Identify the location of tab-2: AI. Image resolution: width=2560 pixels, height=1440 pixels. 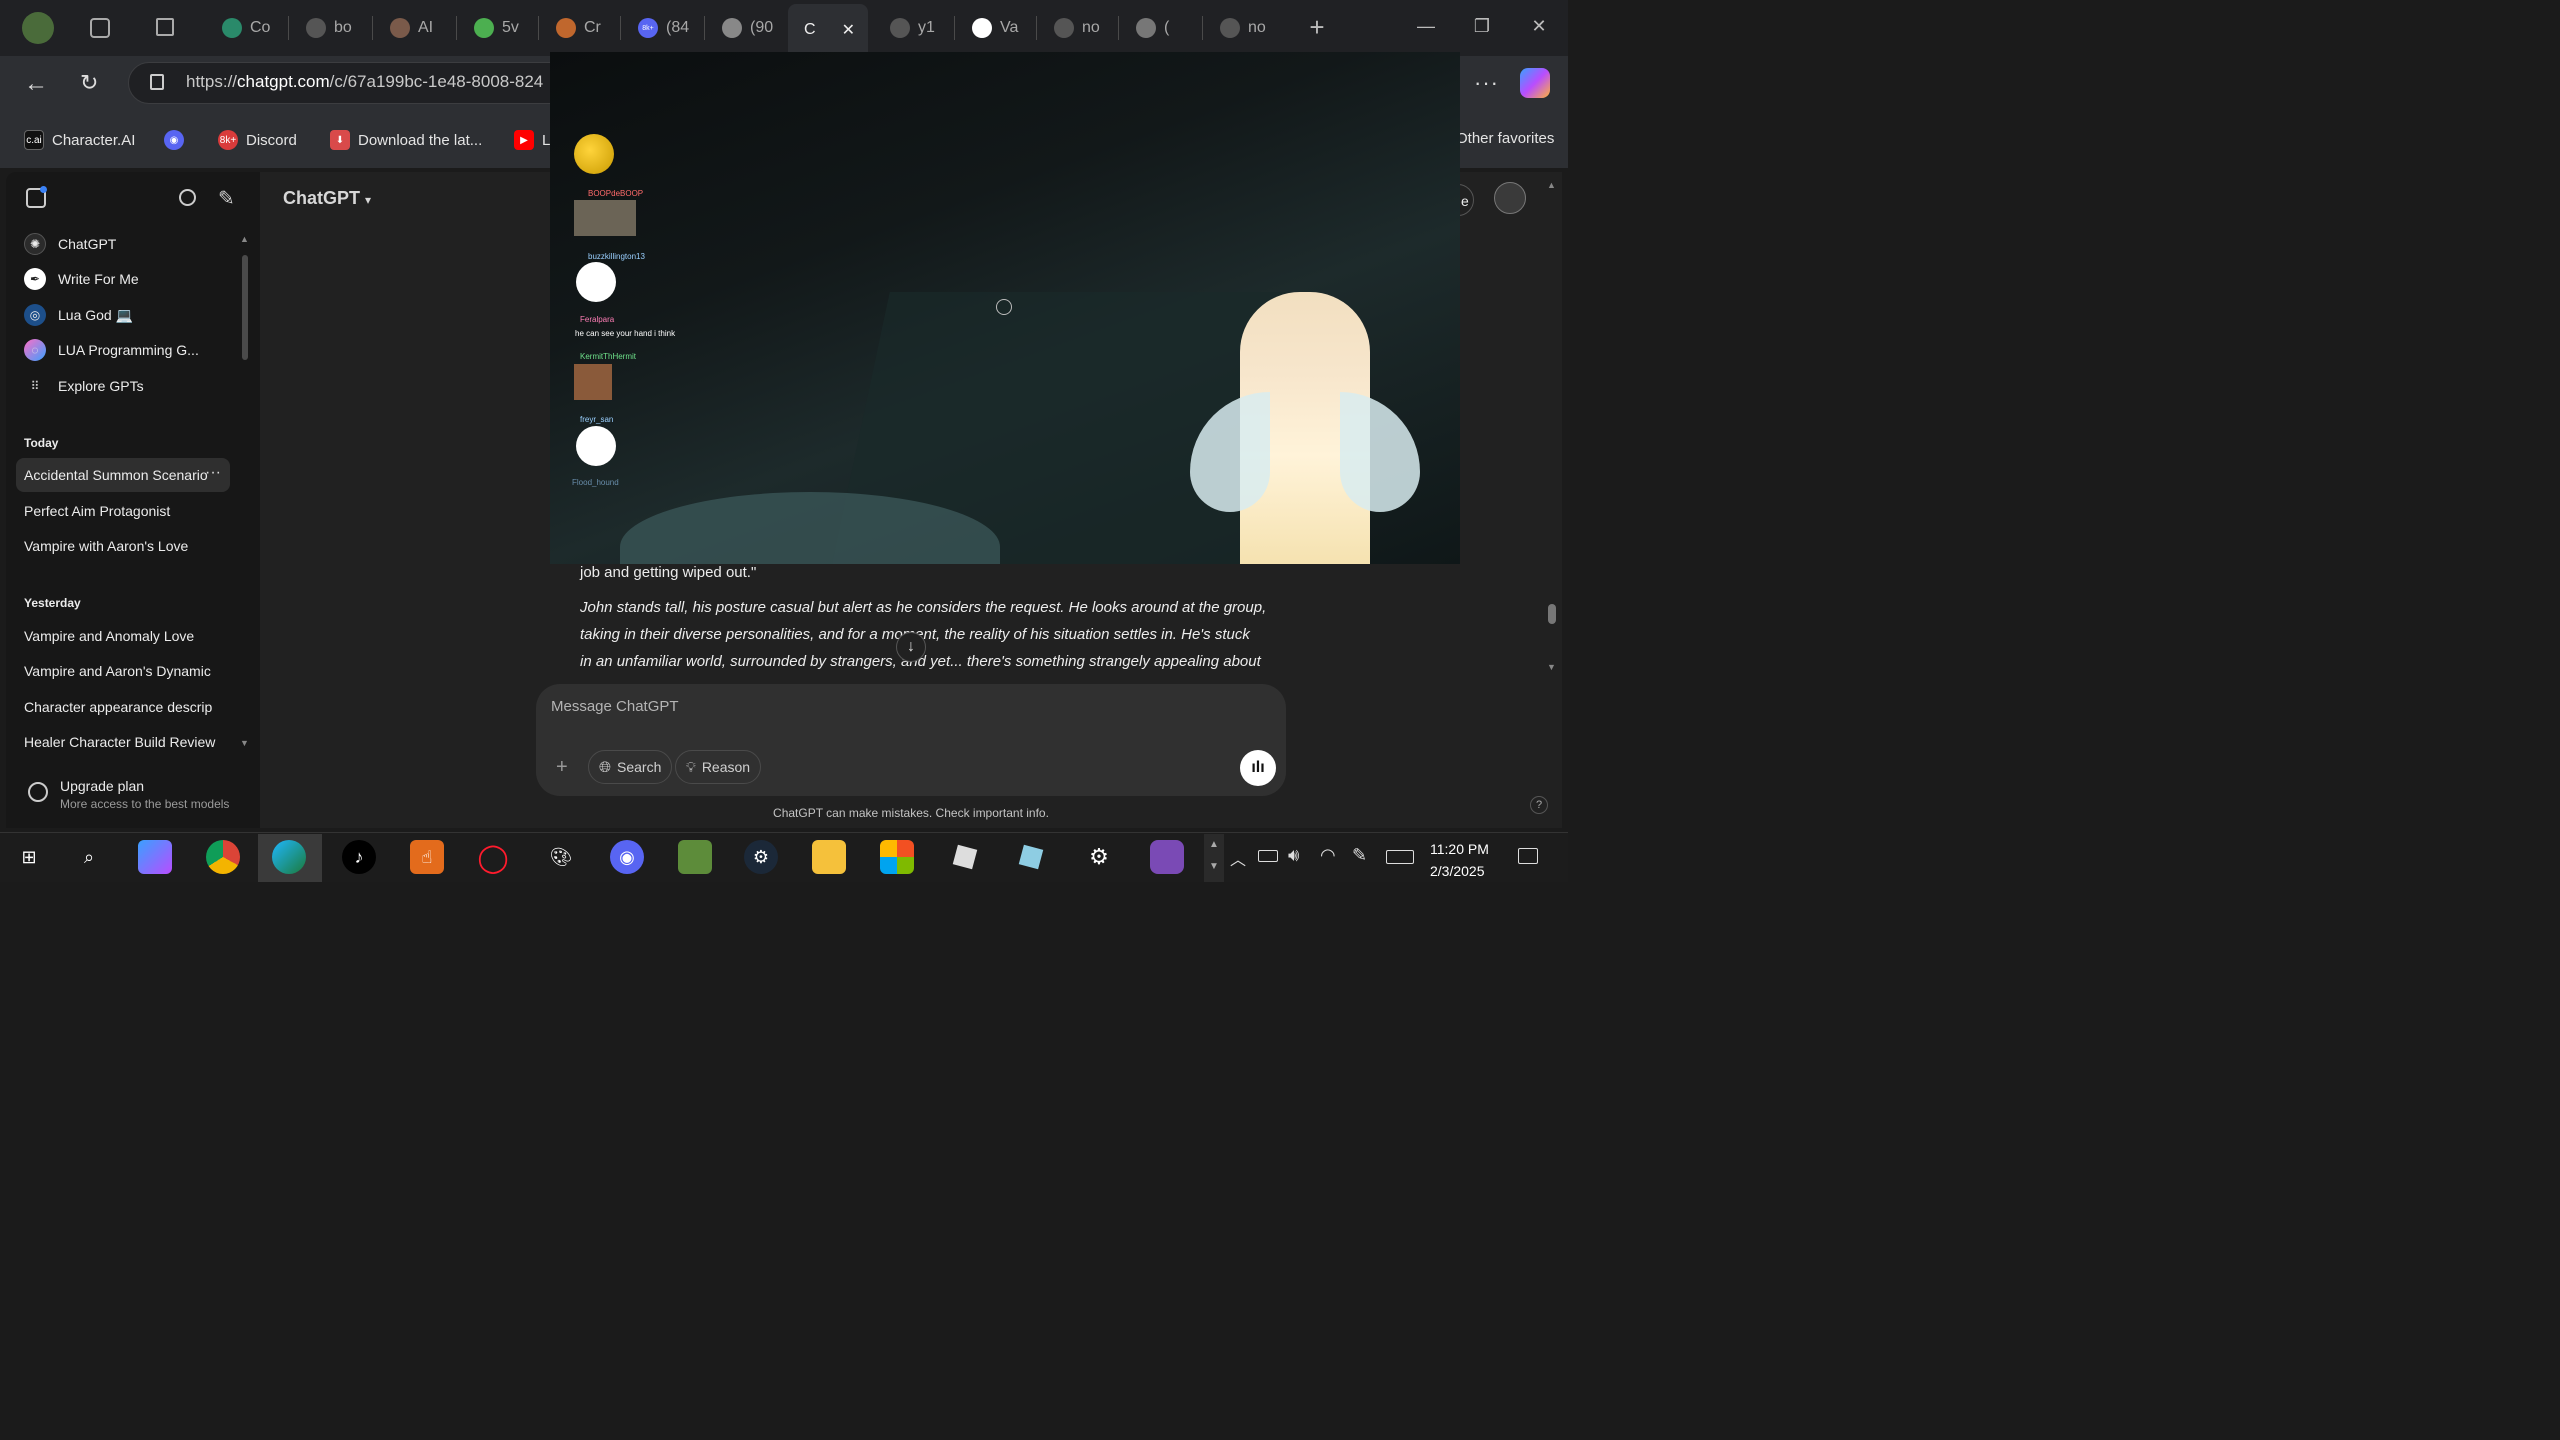
(414, 28).